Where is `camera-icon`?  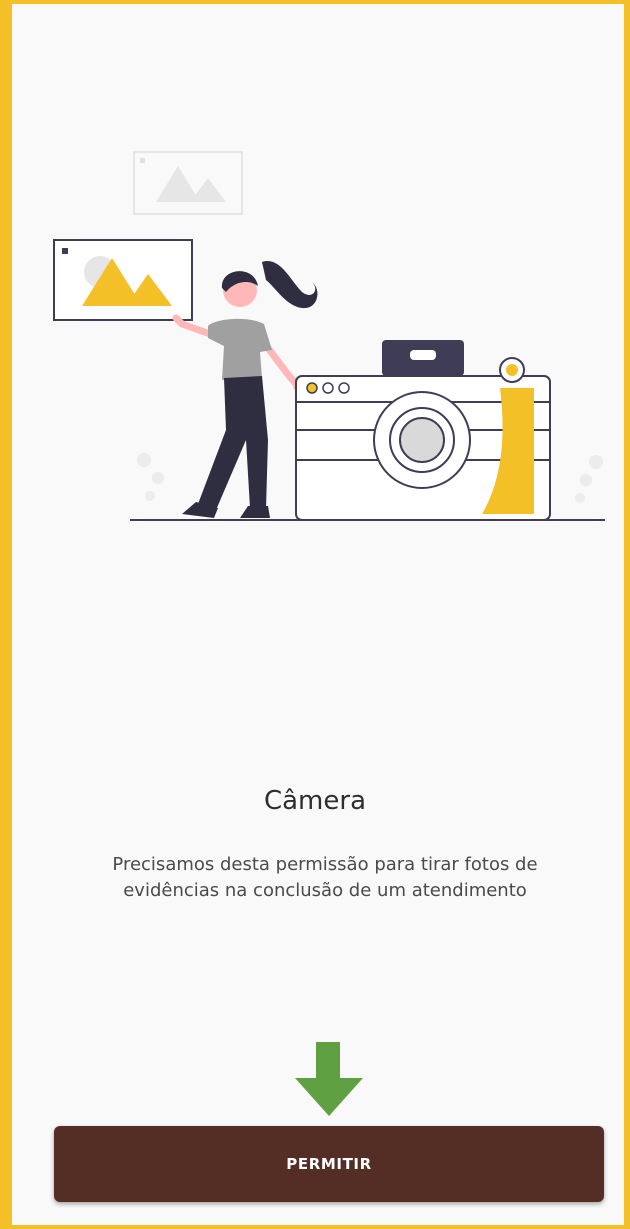 camera-icon is located at coordinates (423, 430).